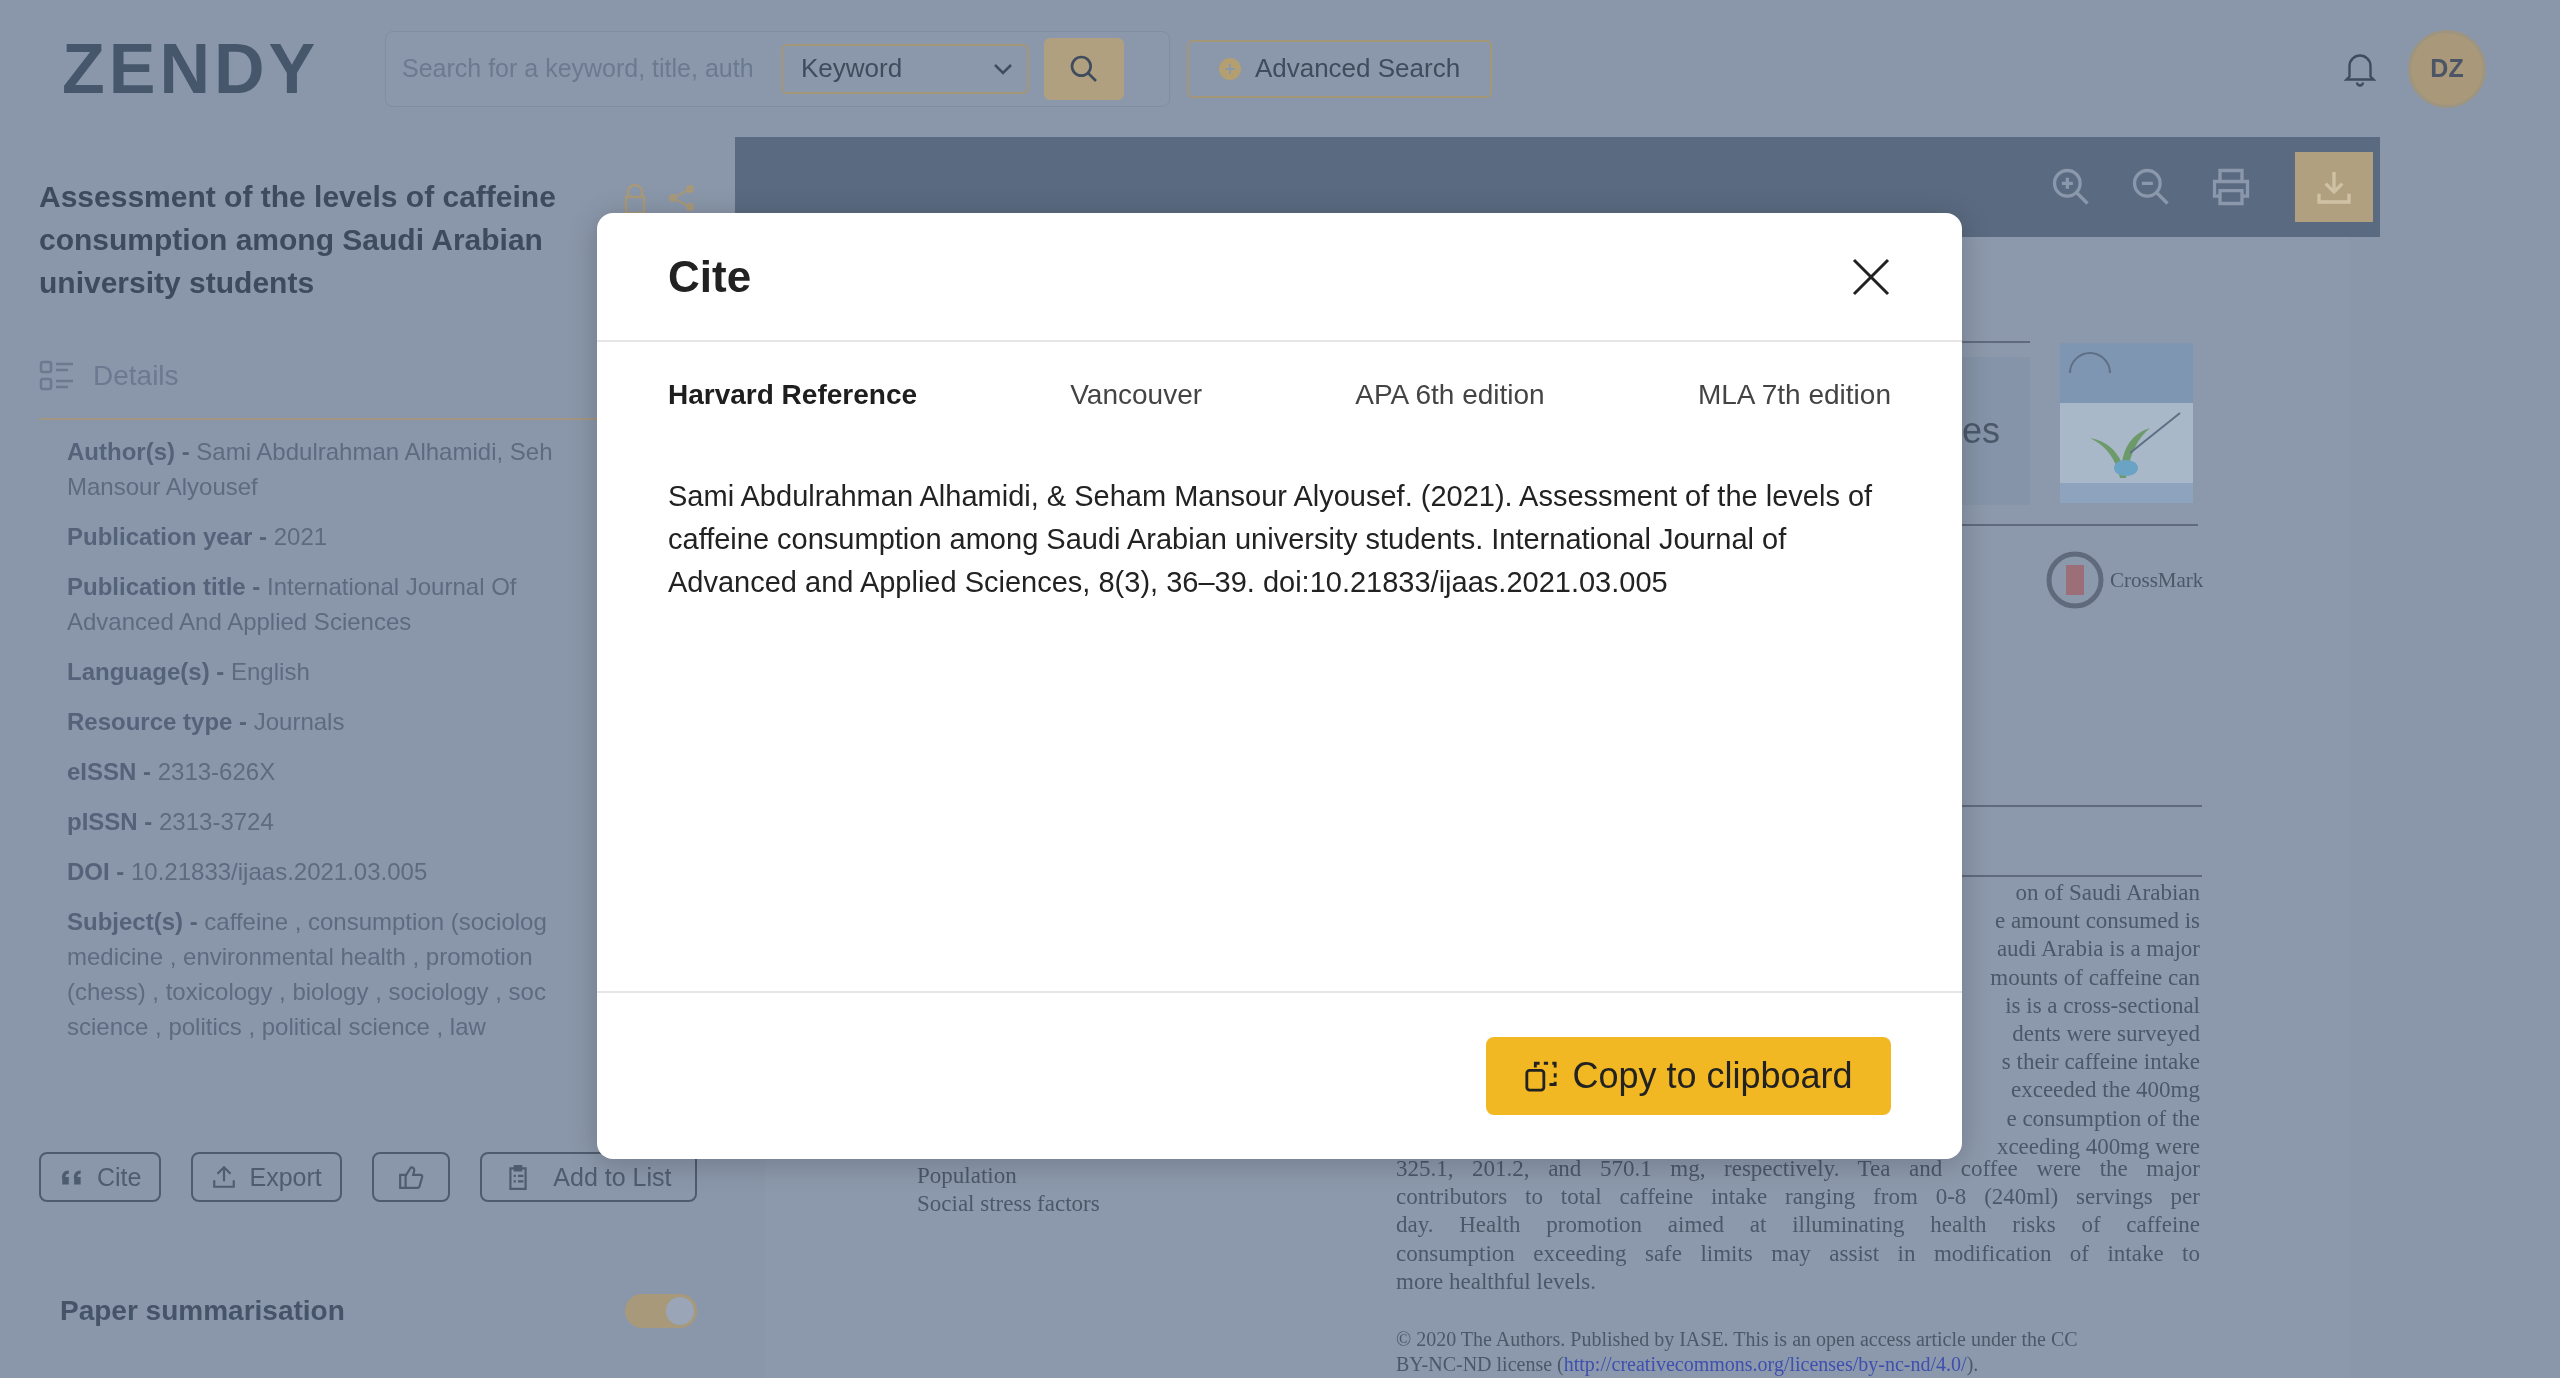  Describe the element at coordinates (2075, 580) in the screenshot. I see `crossmark-icon` at that location.